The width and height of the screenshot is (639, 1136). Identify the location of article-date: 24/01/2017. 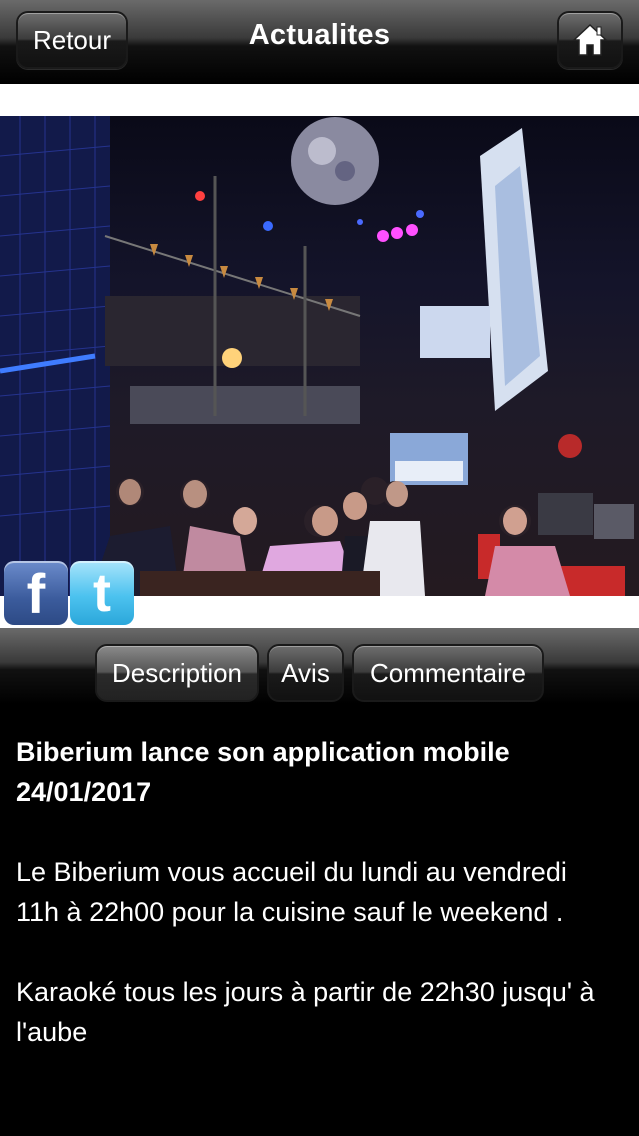
(84, 792).